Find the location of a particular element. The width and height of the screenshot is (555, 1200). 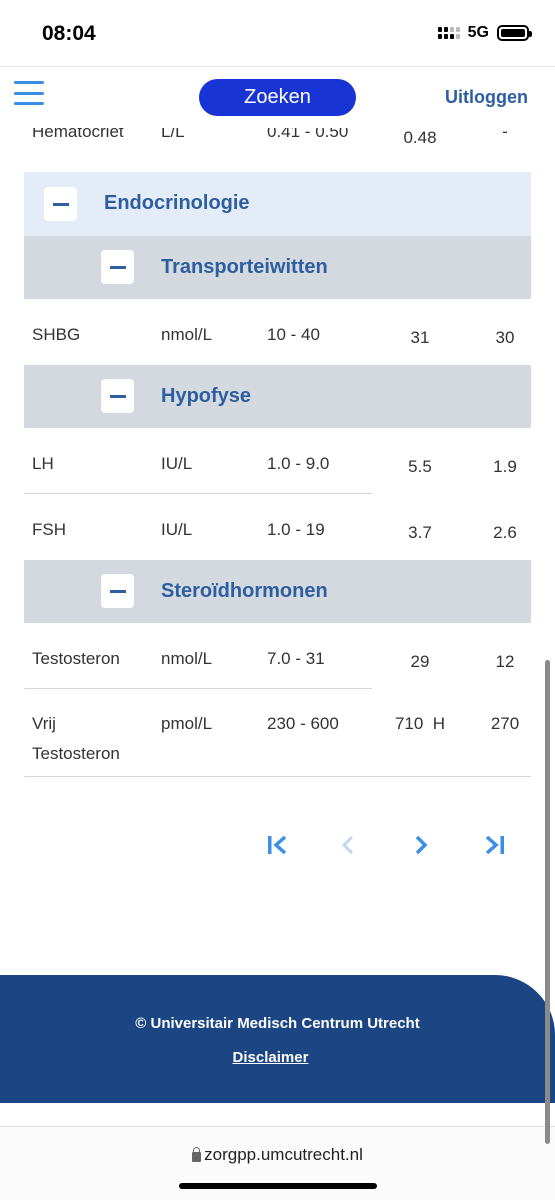

result-value: 3.7 is located at coordinates (420, 532).